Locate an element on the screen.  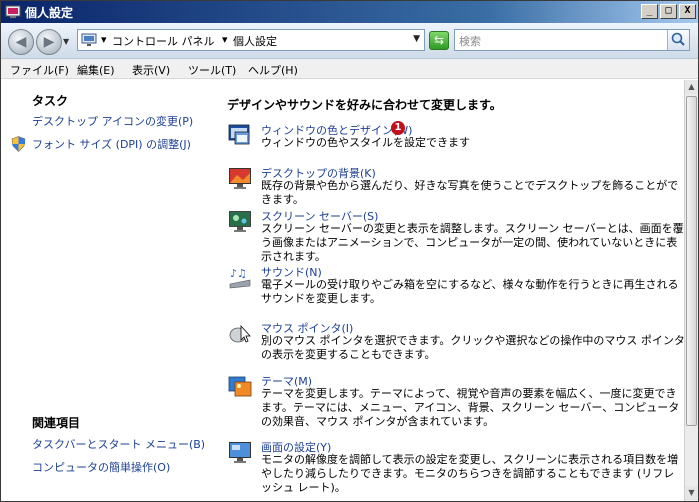
taskbar-start-menu-link: タスクバーとスタート メニュー(B) is located at coordinates (118, 444).